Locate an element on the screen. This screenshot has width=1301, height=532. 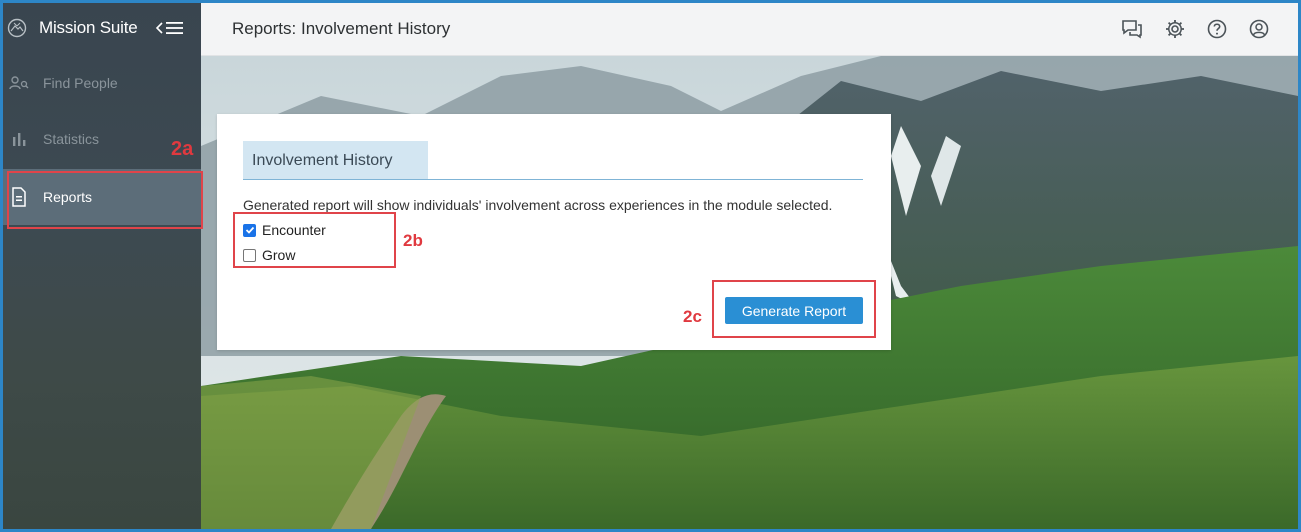
collapse-menu-icon is located at coordinates (170, 28).